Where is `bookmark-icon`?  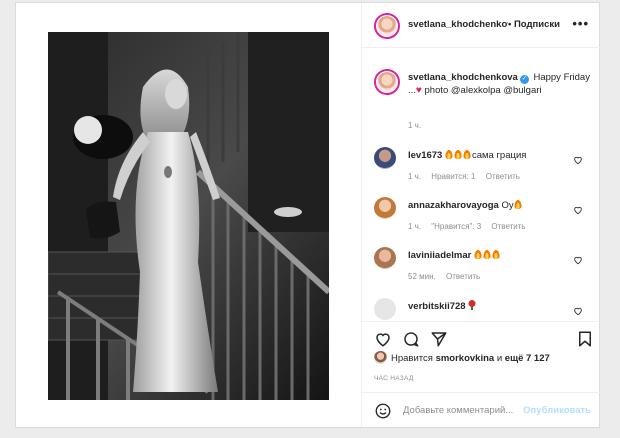
bookmark-icon is located at coordinates (585, 339).